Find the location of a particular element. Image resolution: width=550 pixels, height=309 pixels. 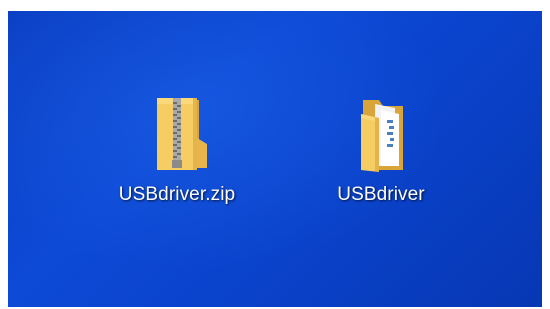

desktop-item-label: USBdriver is located at coordinates (381, 194).